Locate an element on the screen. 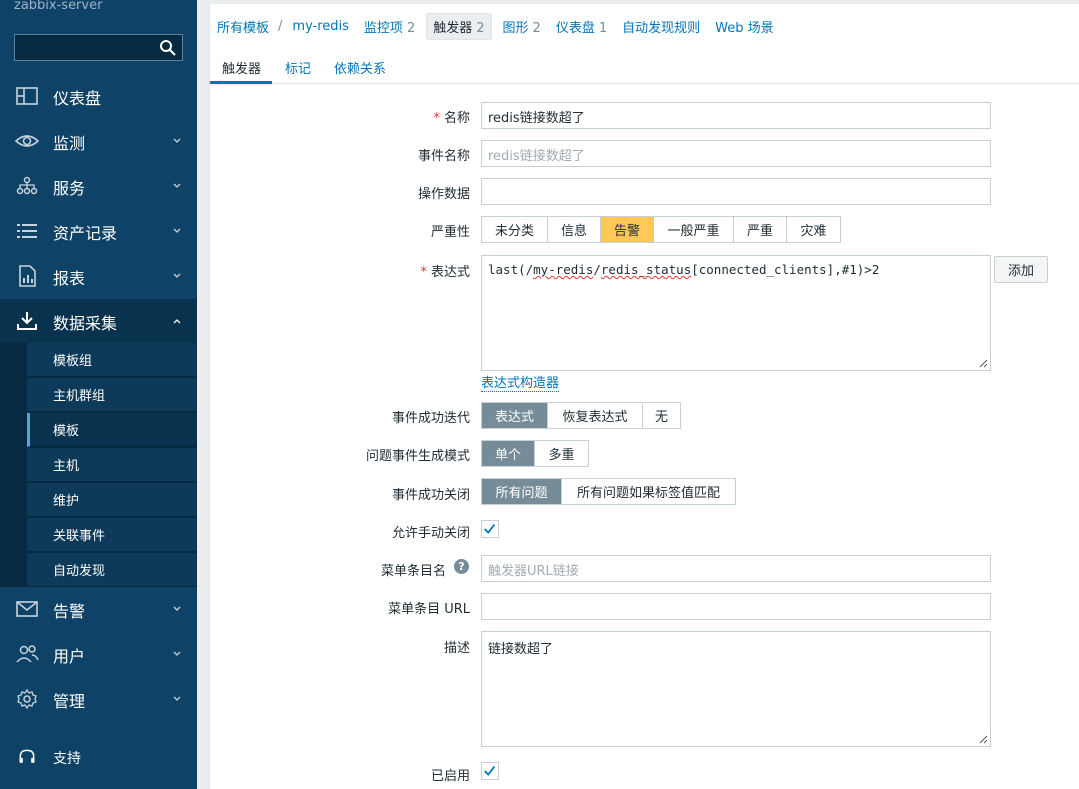 This screenshot has height=789, width=1079. severity-high: 严重 is located at coordinates (760, 229).